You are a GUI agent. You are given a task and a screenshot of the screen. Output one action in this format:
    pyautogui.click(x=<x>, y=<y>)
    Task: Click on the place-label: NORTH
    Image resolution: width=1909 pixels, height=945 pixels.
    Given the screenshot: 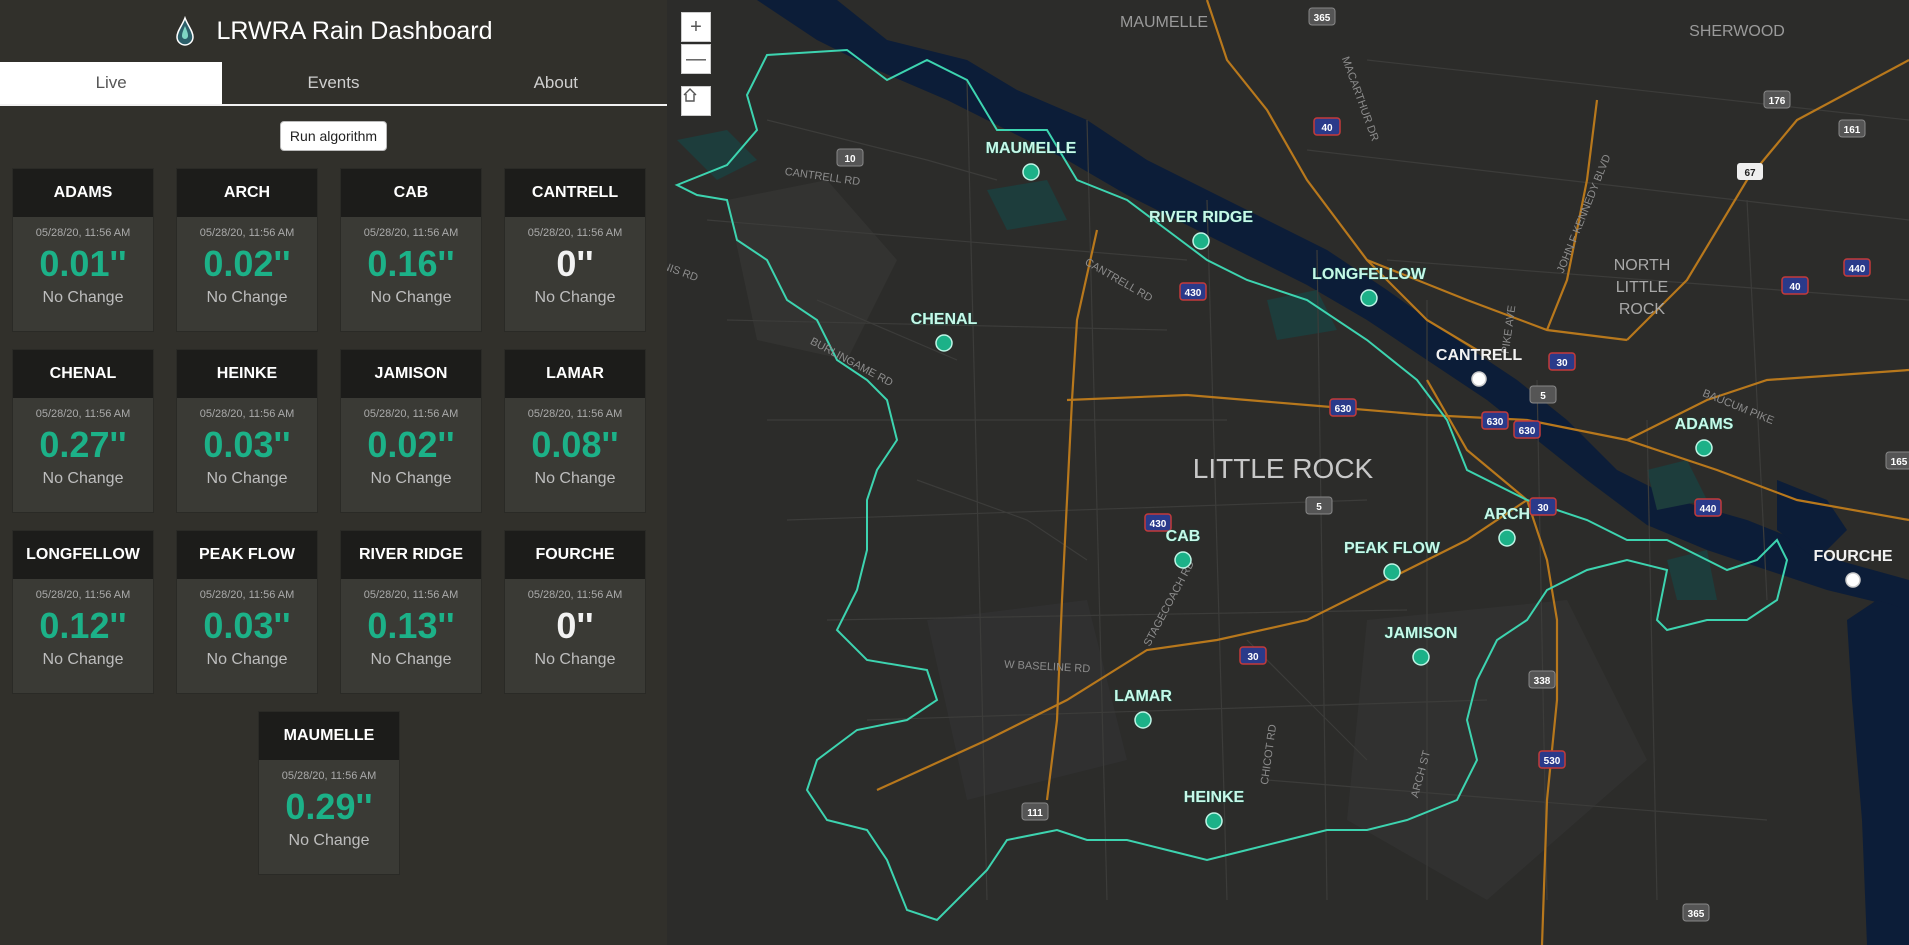 What is the action you would take?
    pyautogui.click(x=1642, y=265)
    